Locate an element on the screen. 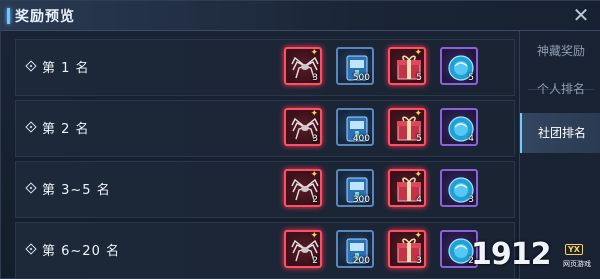 This screenshot has height=279, width=600. reward-items: ✦ 2 300 ✦ 4 3 is located at coordinates (381, 188).